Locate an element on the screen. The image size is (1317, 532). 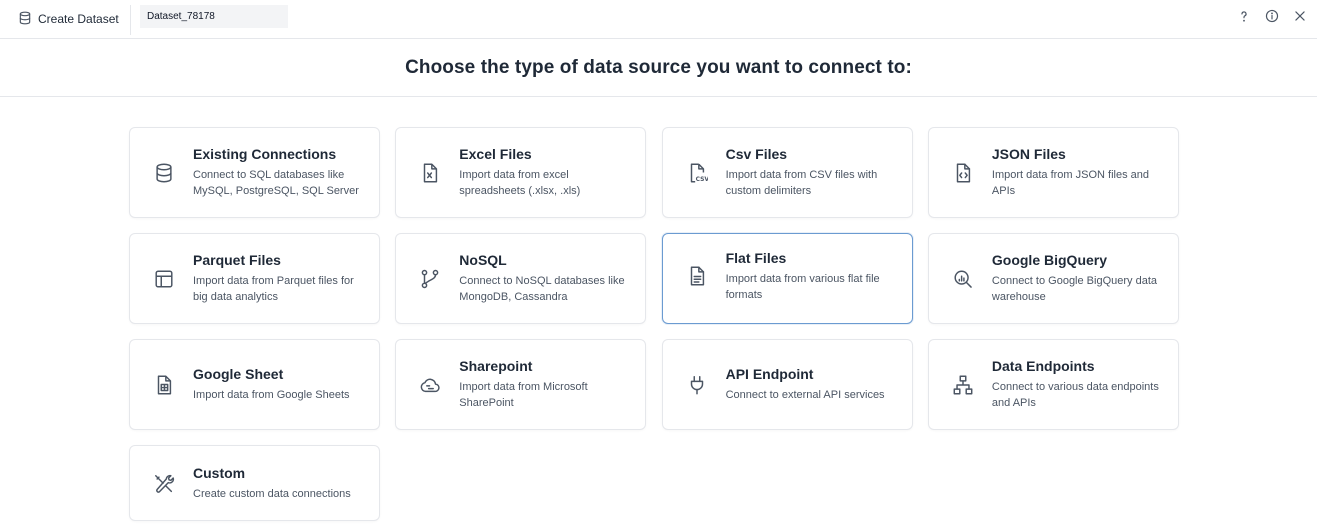
source-card-text: Custom Create custom data connections is located at coordinates (280, 483).